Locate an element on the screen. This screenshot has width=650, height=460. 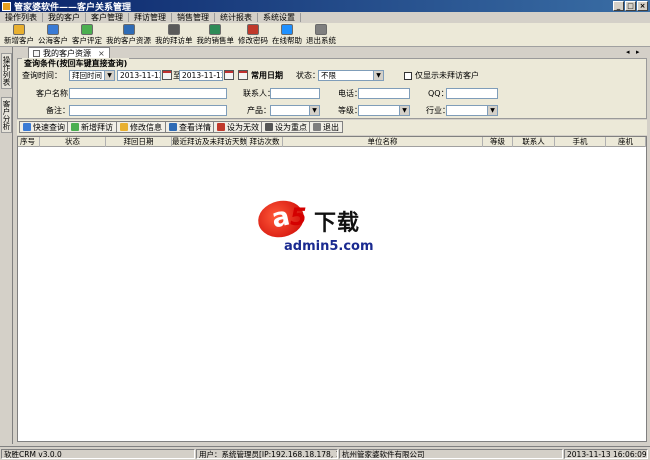
rating-icon is located at coordinates (87, 29).